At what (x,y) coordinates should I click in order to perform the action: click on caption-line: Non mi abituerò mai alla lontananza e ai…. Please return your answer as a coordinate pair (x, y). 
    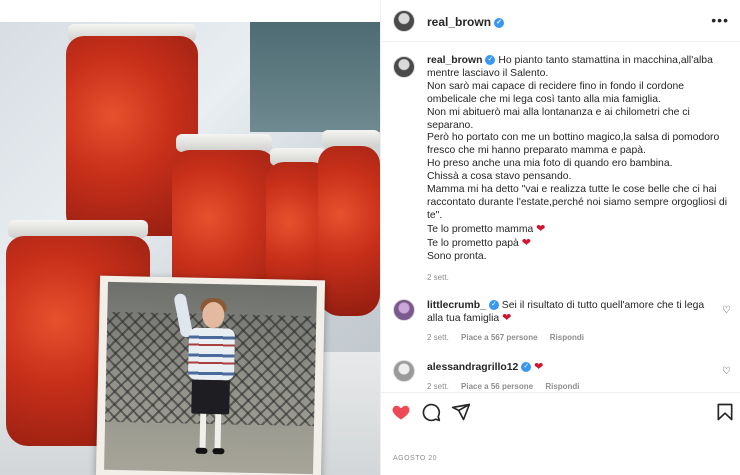
    Looking at the image, I should click on (558, 118).